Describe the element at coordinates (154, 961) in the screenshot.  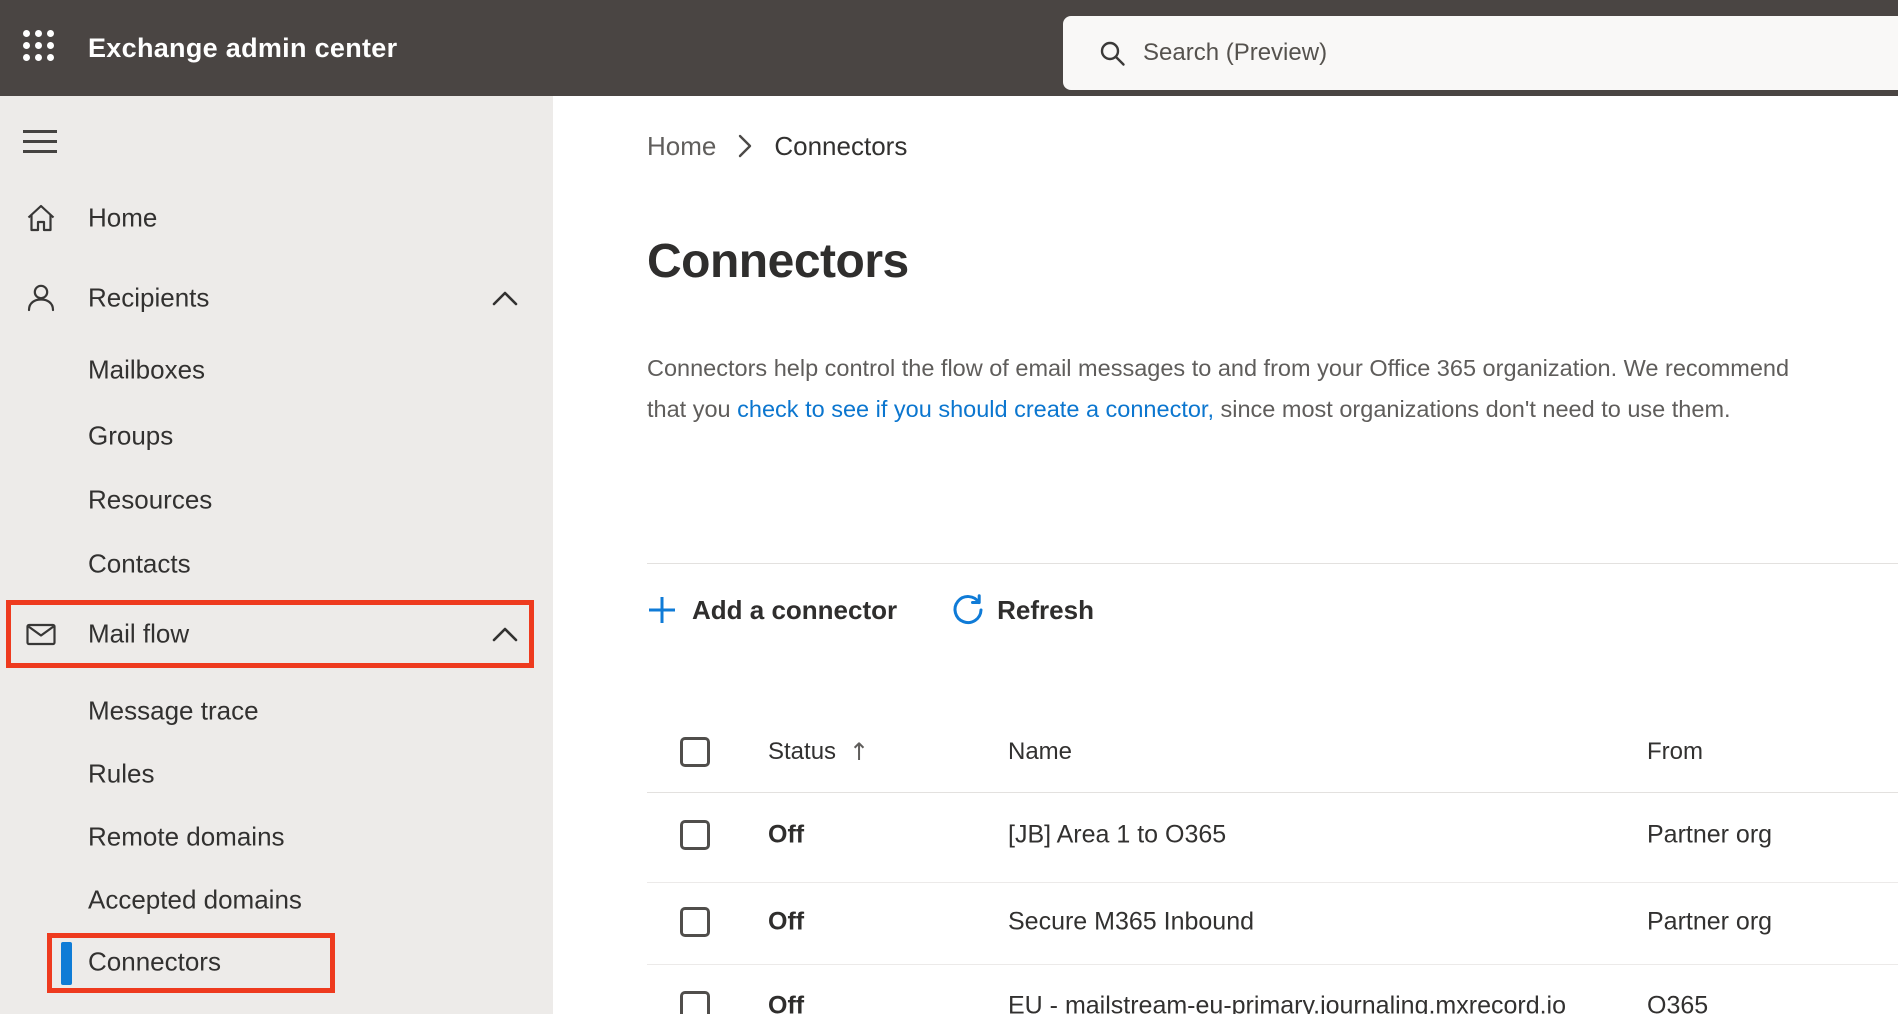
I see `sidebar-item-label: Connectors` at that location.